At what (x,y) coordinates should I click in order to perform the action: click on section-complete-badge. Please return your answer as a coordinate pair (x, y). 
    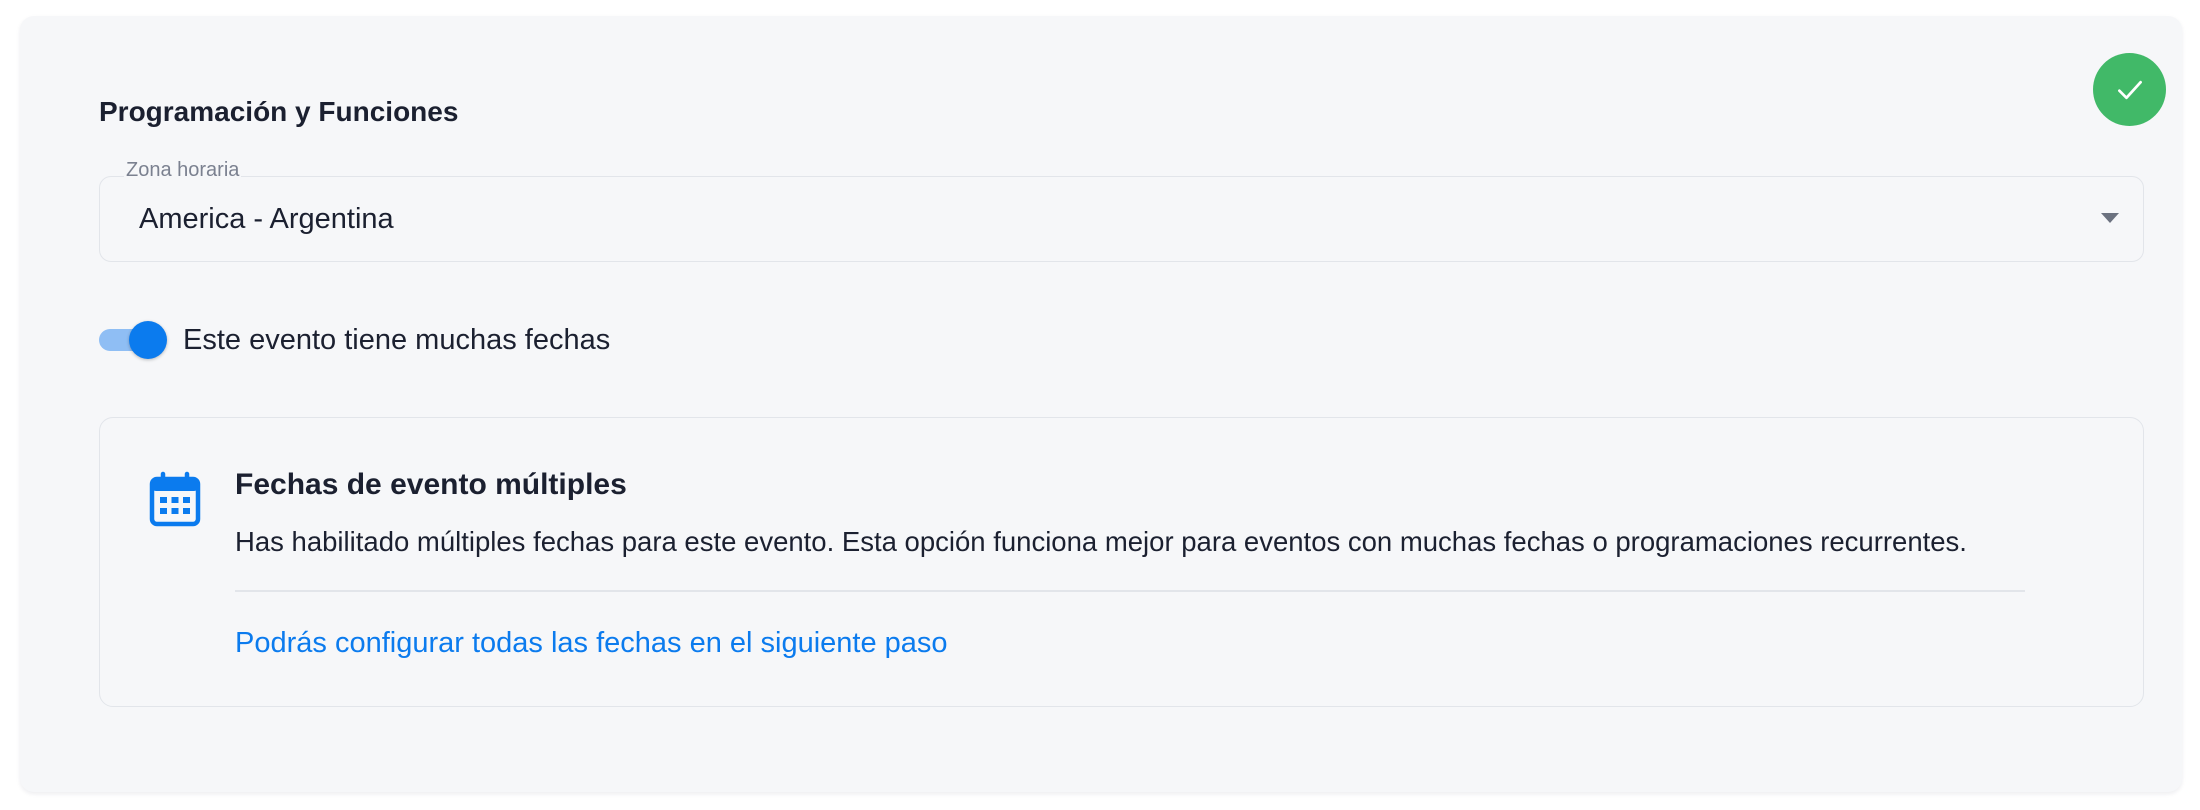
    Looking at the image, I should click on (2129, 89).